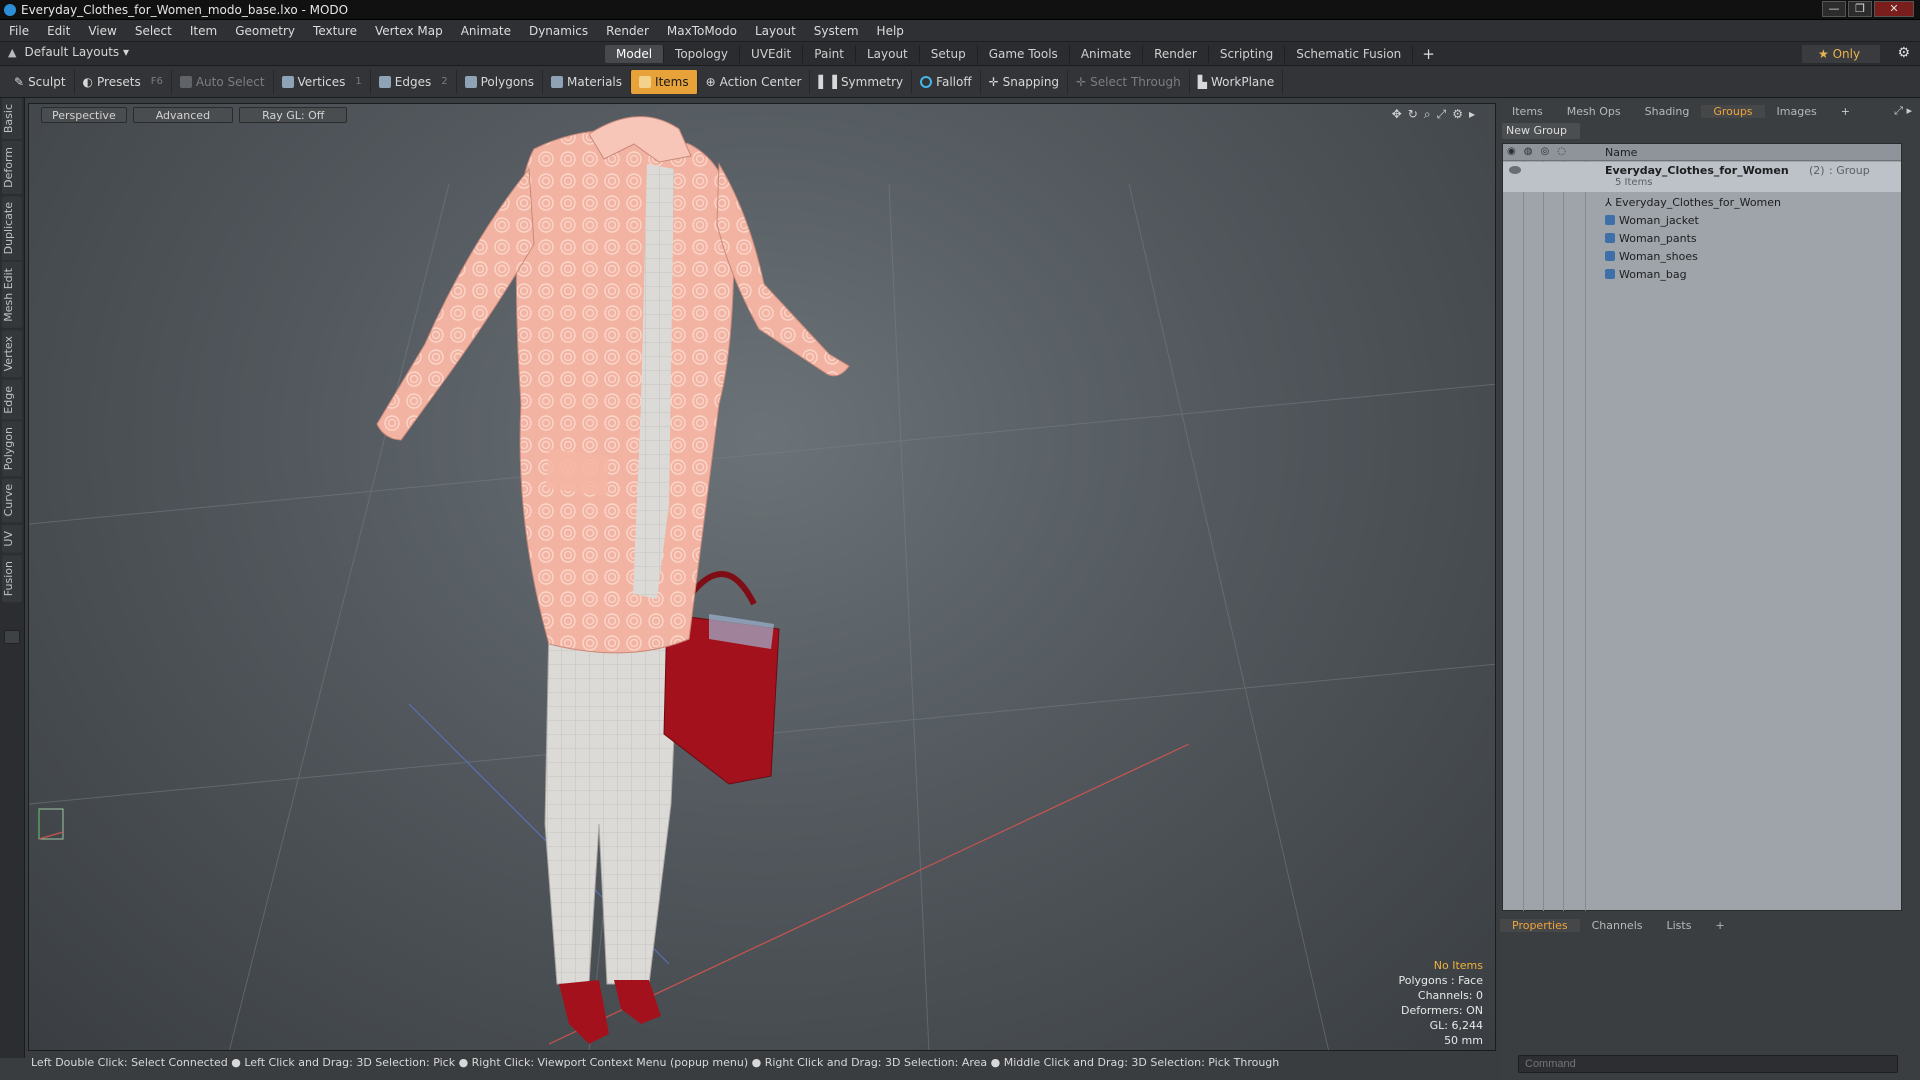  What do you see at coordinates (772, 54) in the screenshot?
I see `tab-uvedit: UVEdit` at bounding box center [772, 54].